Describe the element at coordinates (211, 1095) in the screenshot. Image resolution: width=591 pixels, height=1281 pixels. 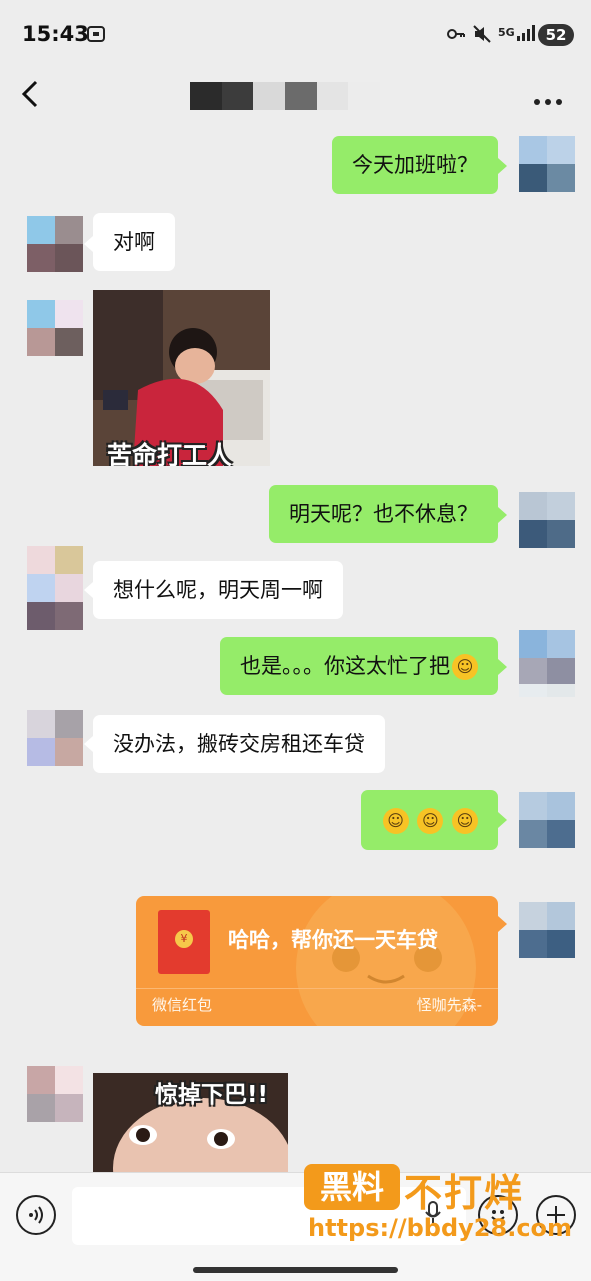
I see `sticker-caption: 惊掉下巴!!` at that location.